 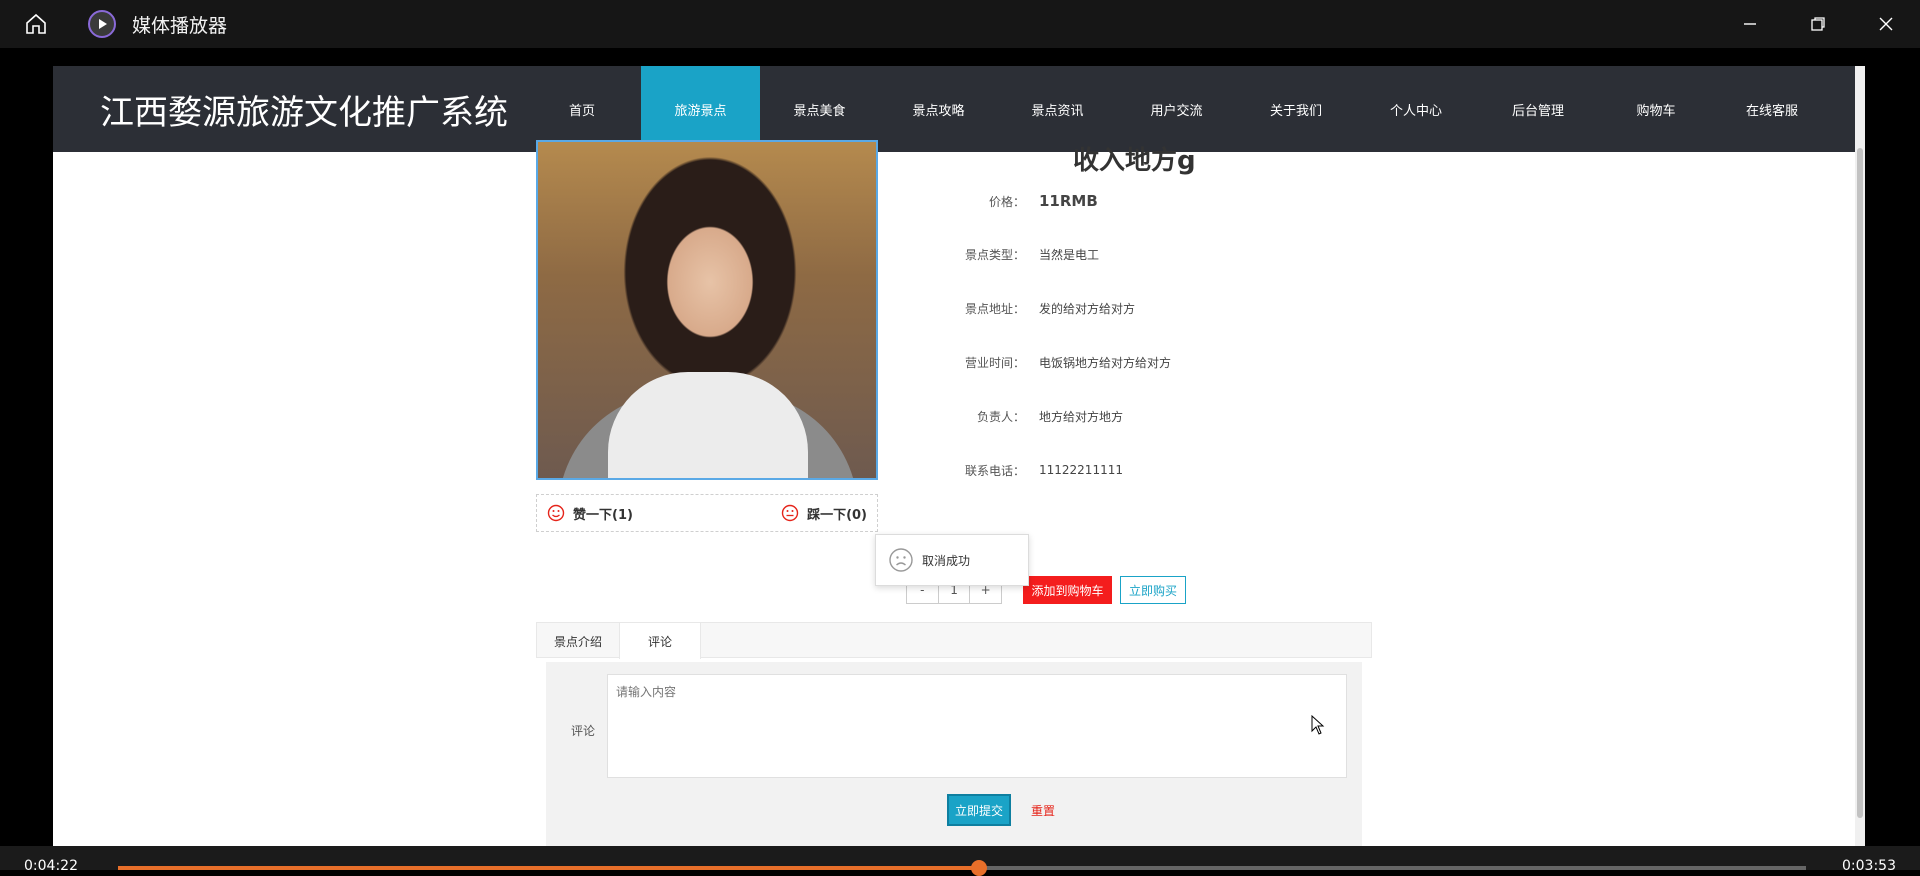 What do you see at coordinates (304, 112) in the screenshot?
I see `site-brand: 江西婺源旅游文化推广系统` at bounding box center [304, 112].